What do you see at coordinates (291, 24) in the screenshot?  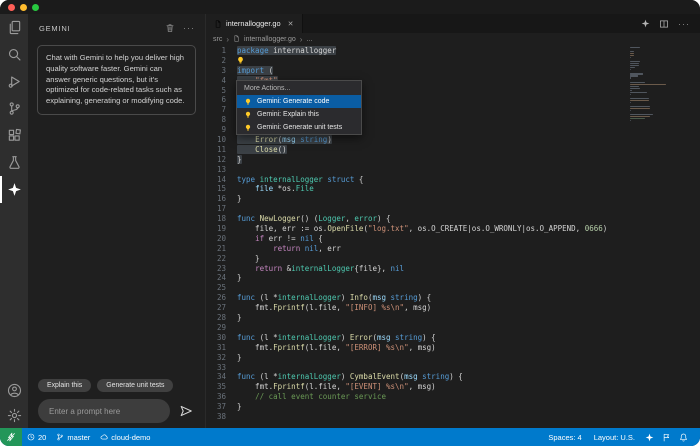 I see `tab-close-icon: ✕` at bounding box center [291, 24].